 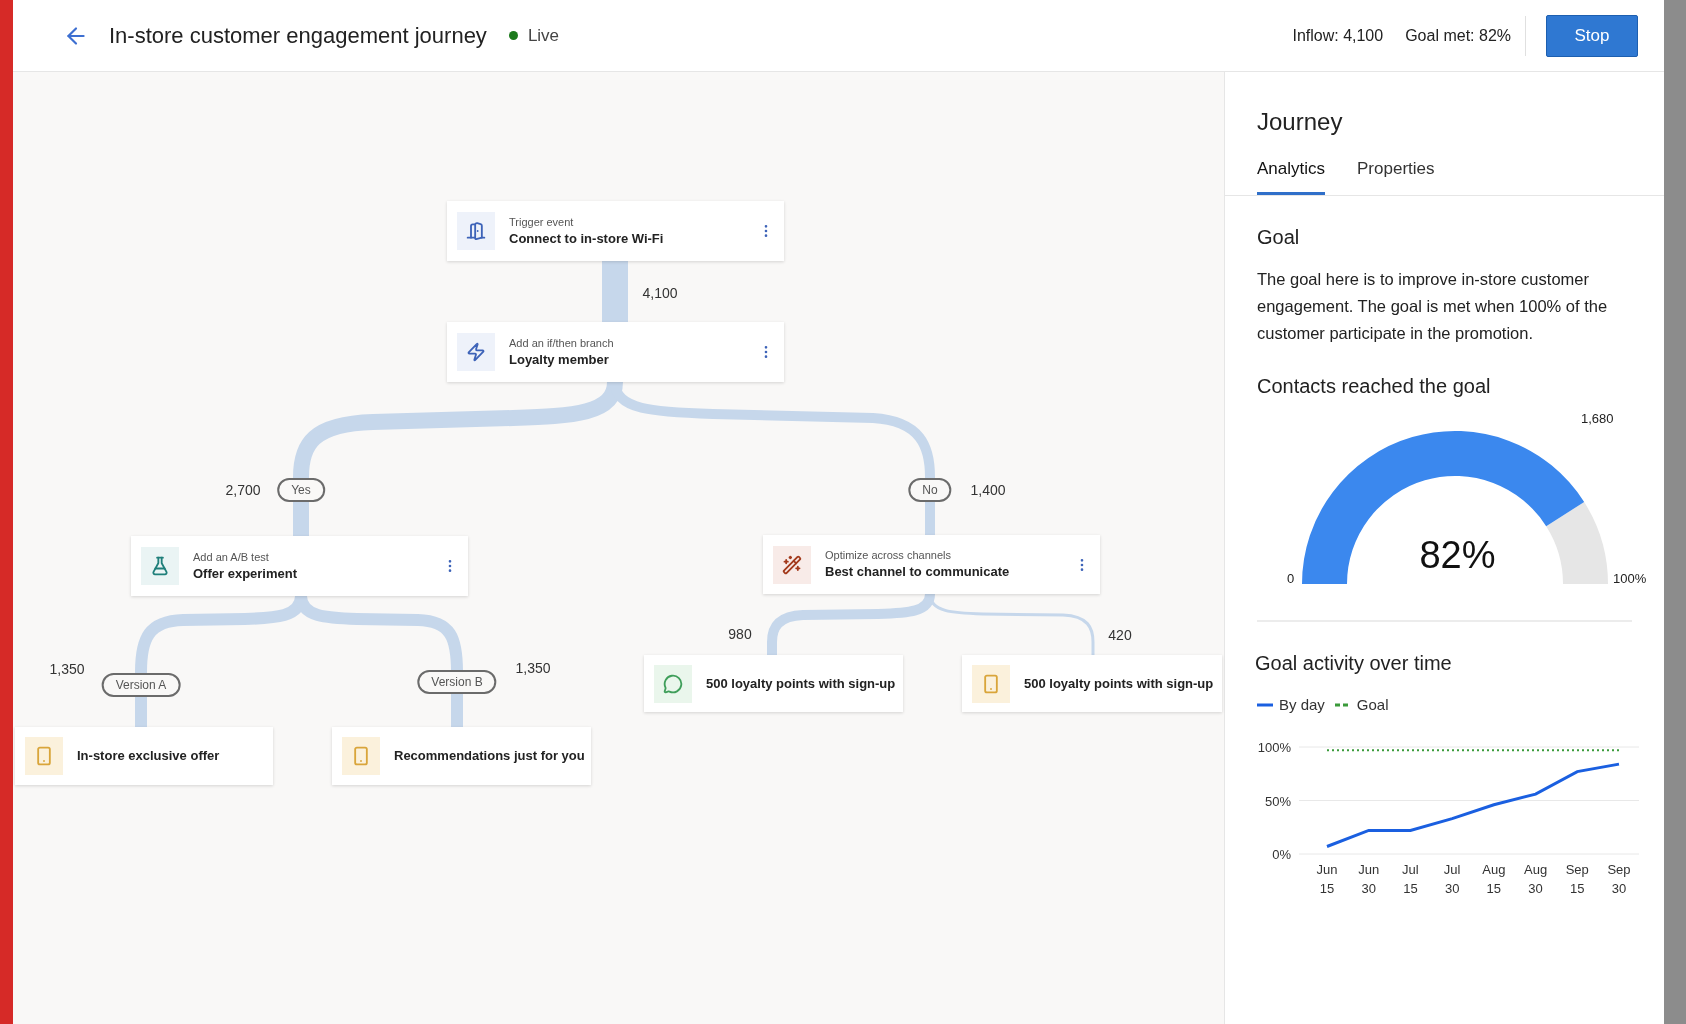 I want to click on journey-node: In-store exclusive offer, so click(x=144, y=756).